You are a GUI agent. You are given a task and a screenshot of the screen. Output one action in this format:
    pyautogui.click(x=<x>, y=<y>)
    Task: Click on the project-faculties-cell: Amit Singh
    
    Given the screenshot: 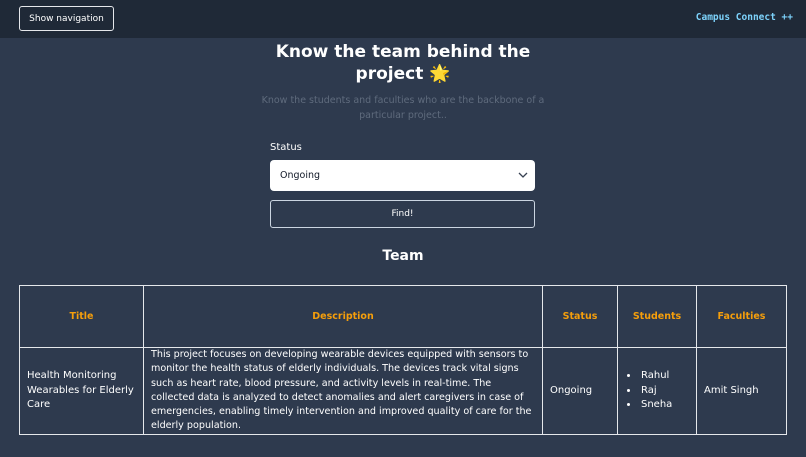 What is the action you would take?
    pyautogui.click(x=741, y=391)
    